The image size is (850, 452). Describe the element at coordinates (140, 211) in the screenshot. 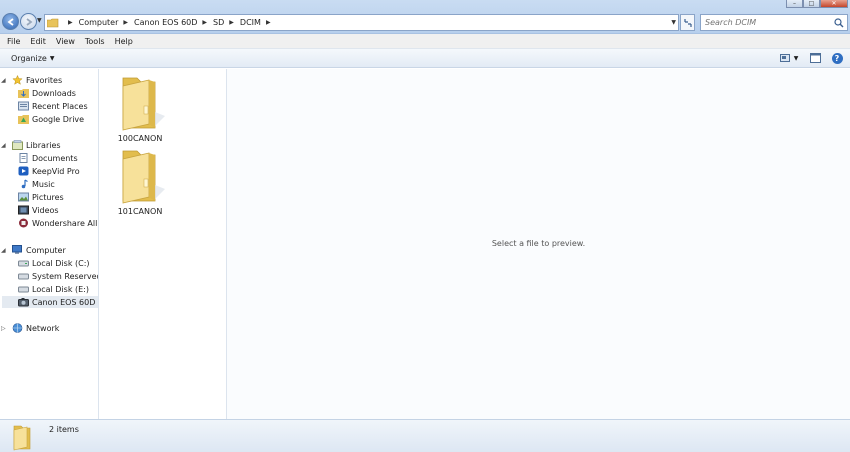

I see `folder-name: 101CANON` at that location.